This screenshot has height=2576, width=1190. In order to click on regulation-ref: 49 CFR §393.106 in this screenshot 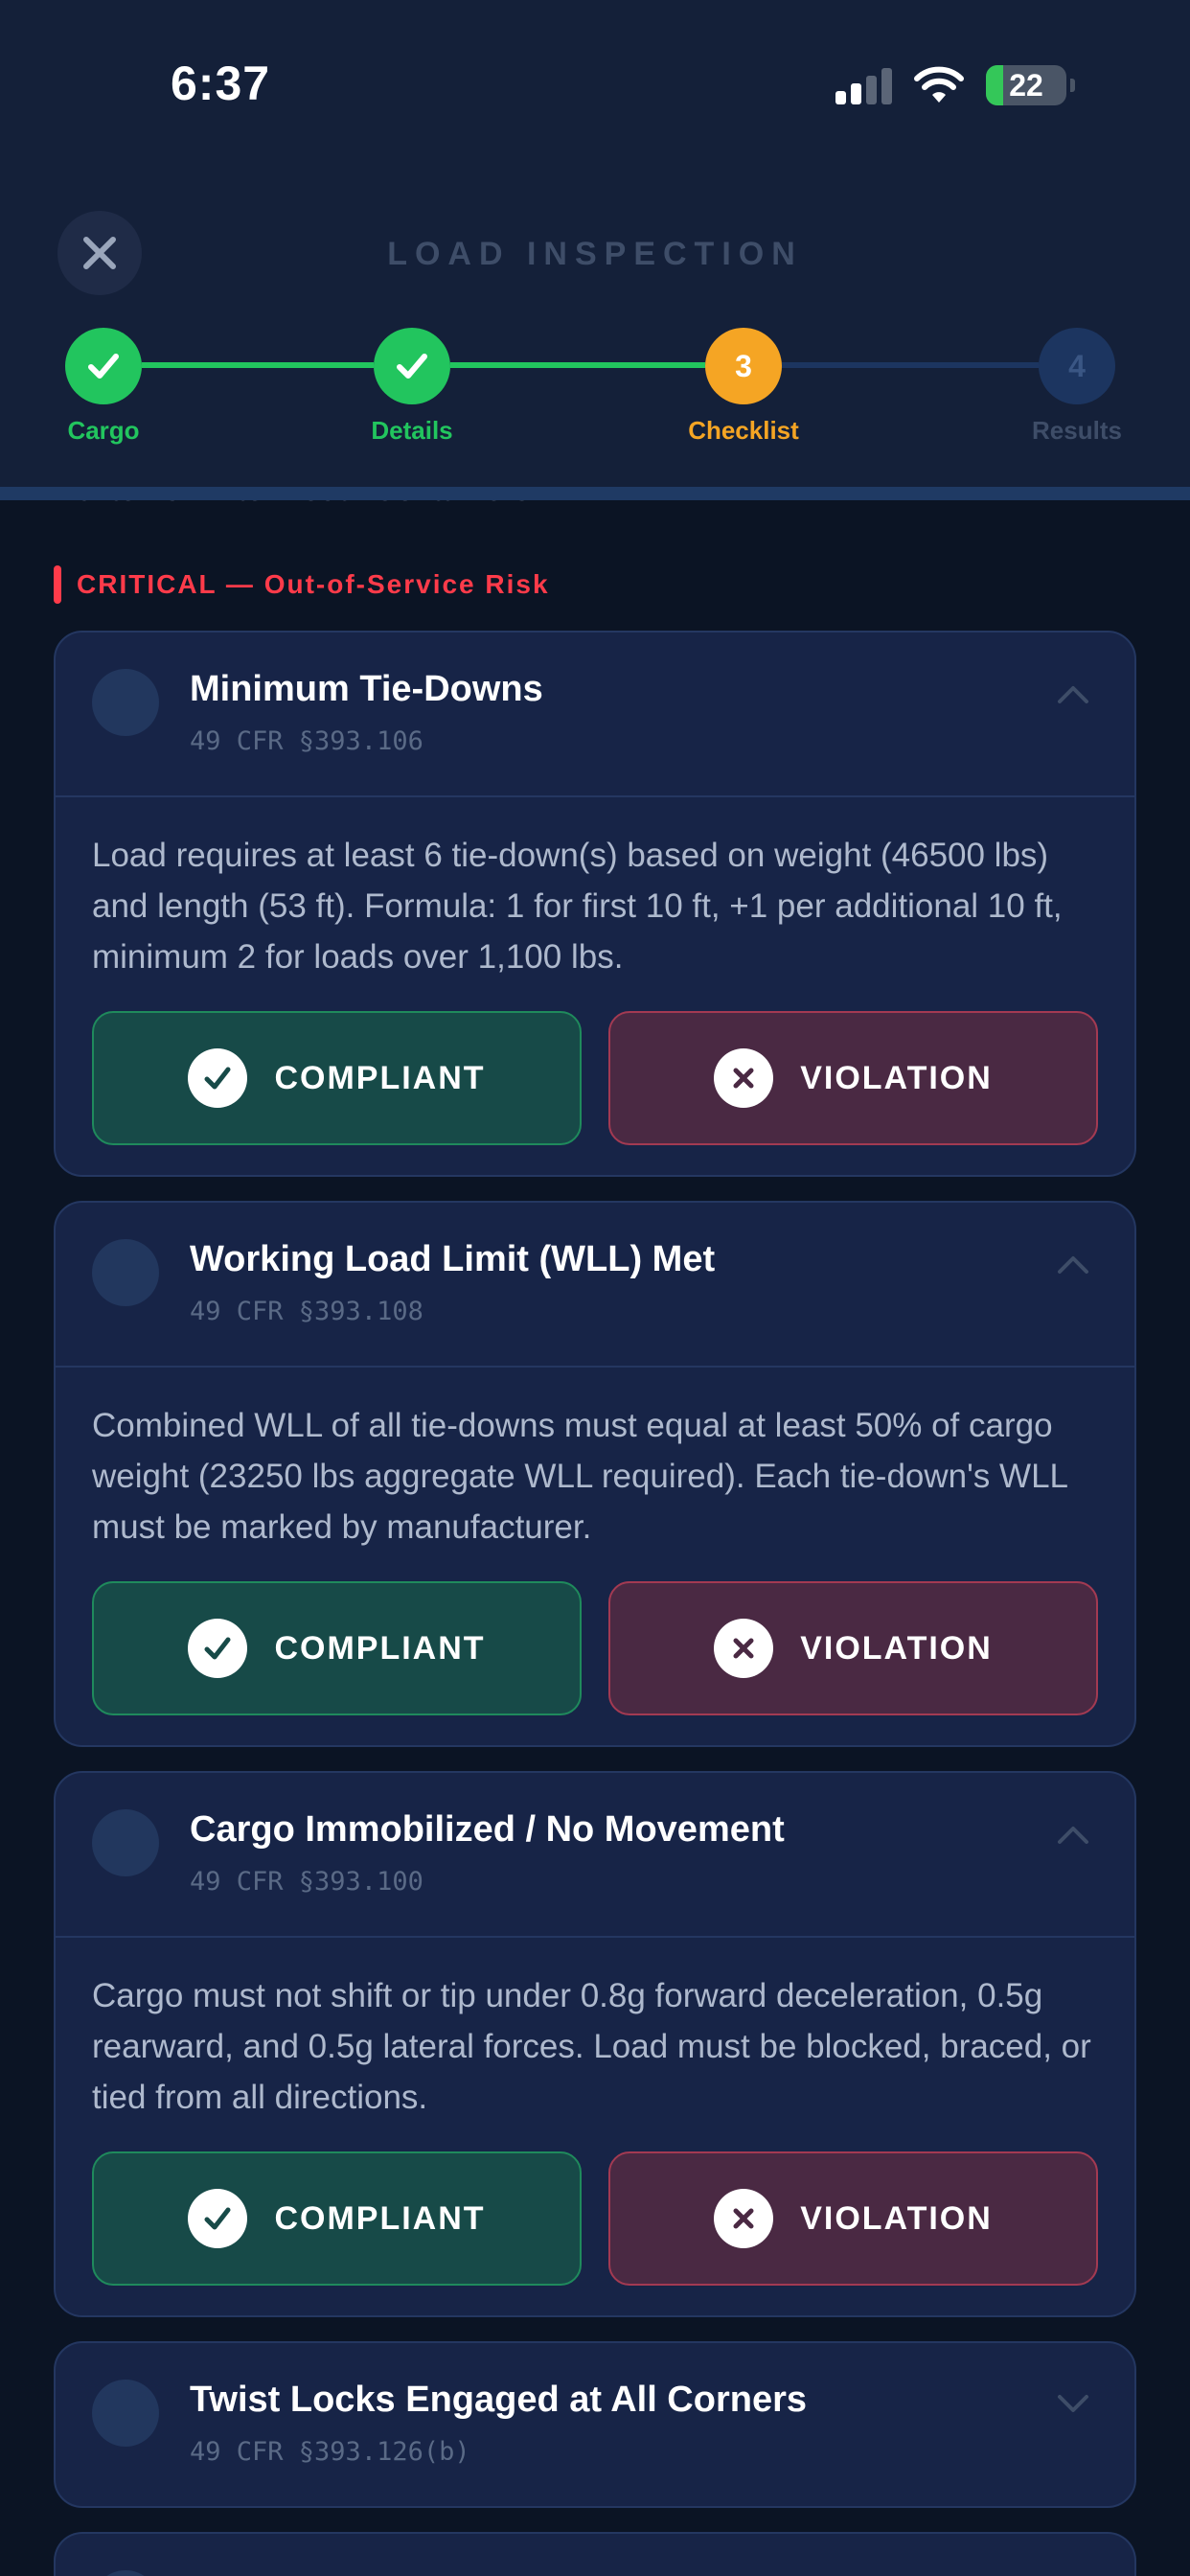, I will do `click(307, 741)`.